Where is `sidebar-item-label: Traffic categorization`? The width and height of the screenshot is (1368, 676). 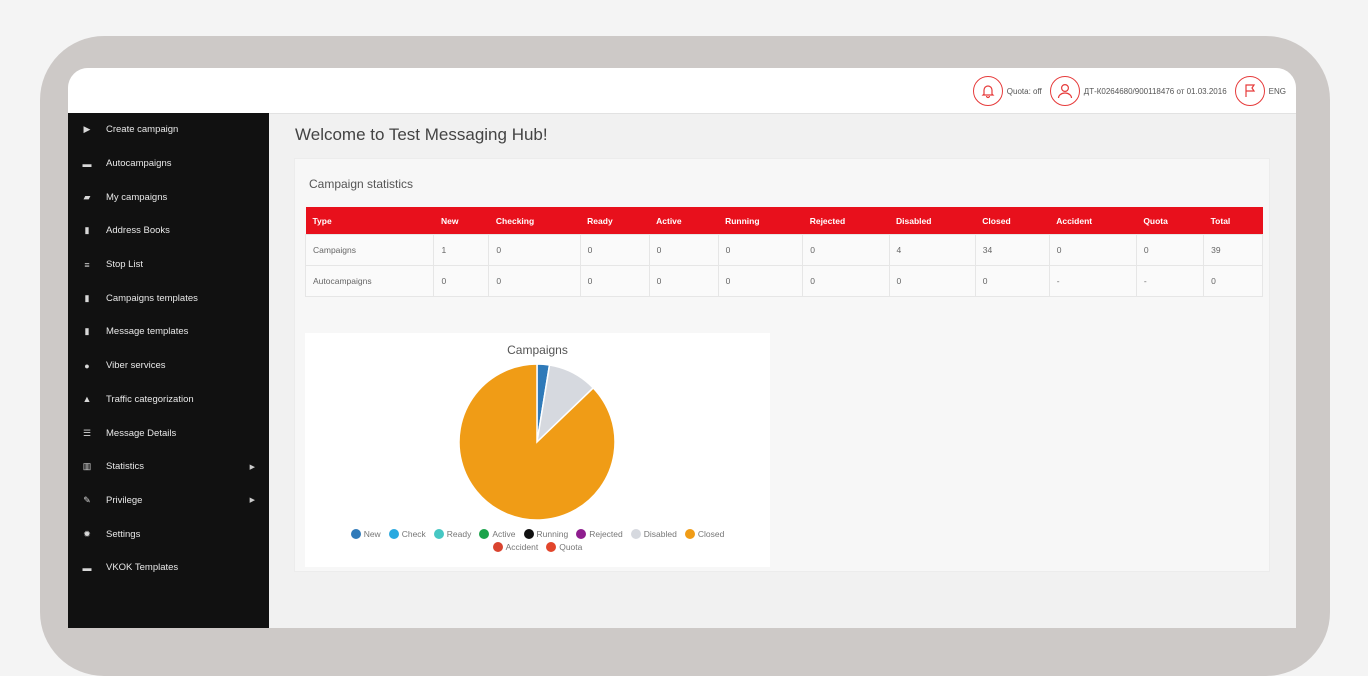
sidebar-item-label: Traffic categorization is located at coordinates (150, 399).